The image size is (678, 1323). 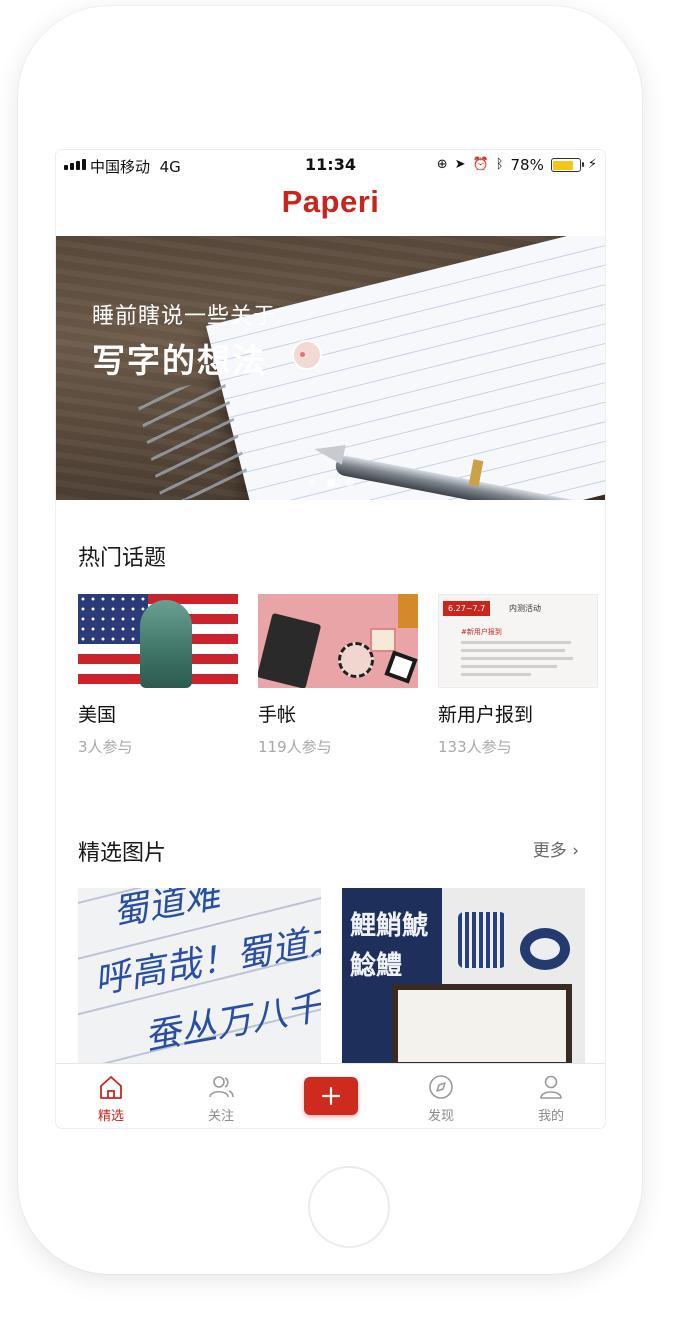 I want to click on photo-card-stationery: 鯉鮹鯱 鯰鱧, so click(x=463, y=976).